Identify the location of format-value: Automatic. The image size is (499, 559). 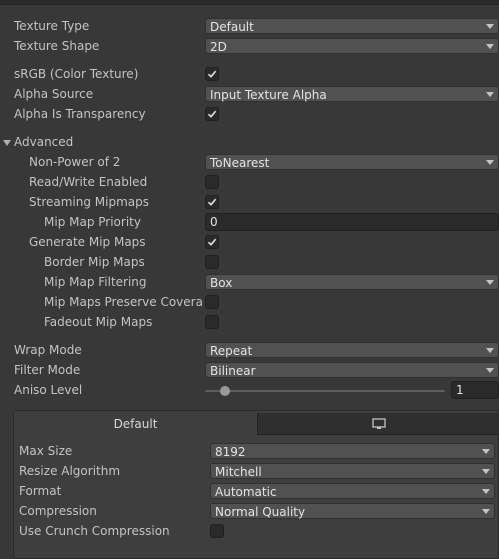
(246, 492).